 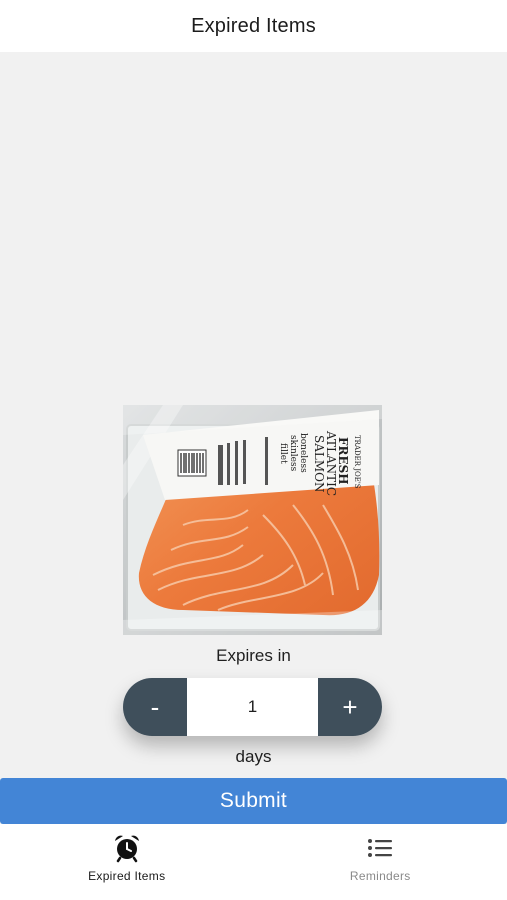 What do you see at coordinates (380, 848) in the screenshot?
I see `list-icon` at bounding box center [380, 848].